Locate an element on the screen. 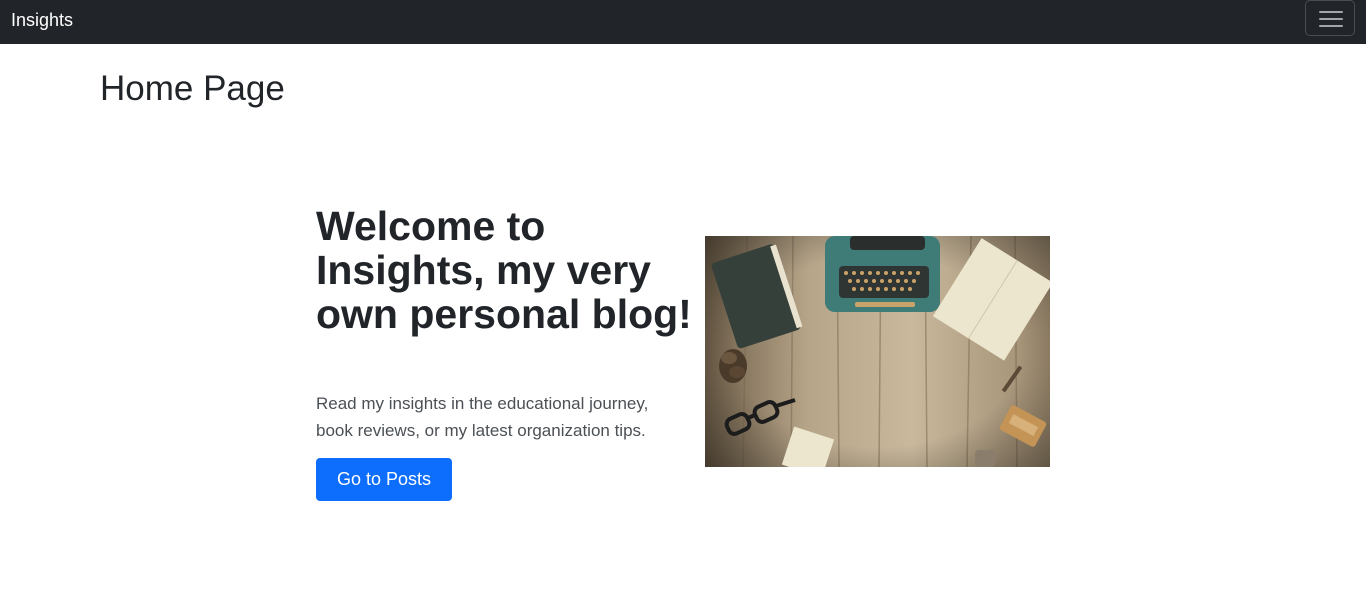 Image resolution: width=1366 pixels, height=597 pixels. go-to-posts-button: Go to Posts is located at coordinates (384, 479).